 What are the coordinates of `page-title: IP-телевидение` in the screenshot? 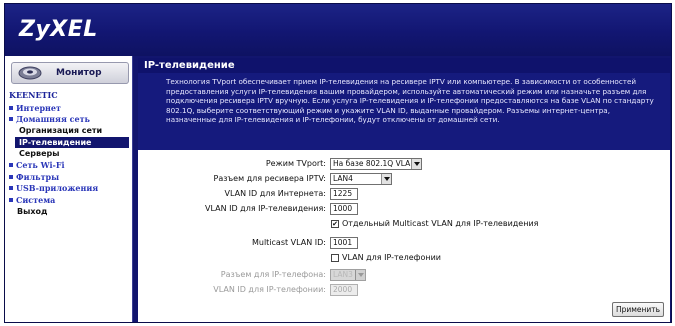 It's located at (404, 65).